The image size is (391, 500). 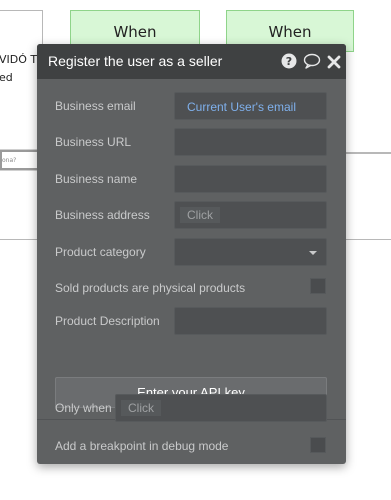 What do you see at coordinates (96, 179) in the screenshot?
I see `business-name-label: Business name` at bounding box center [96, 179].